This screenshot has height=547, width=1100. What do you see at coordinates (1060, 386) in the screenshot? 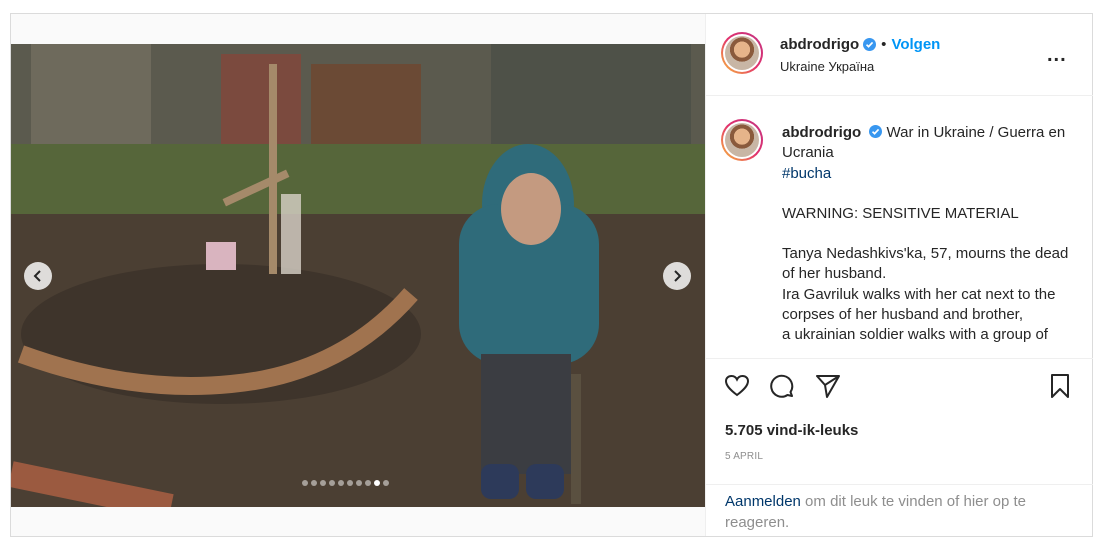
I see `bookmark-icon` at bounding box center [1060, 386].